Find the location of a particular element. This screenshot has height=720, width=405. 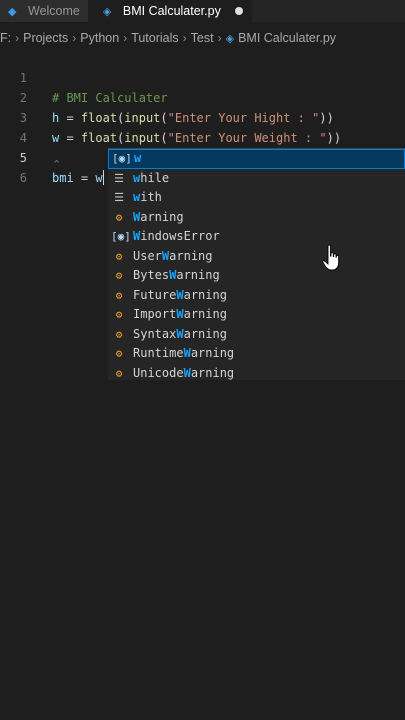

code-line: 4 is located at coordinates (202, 126).